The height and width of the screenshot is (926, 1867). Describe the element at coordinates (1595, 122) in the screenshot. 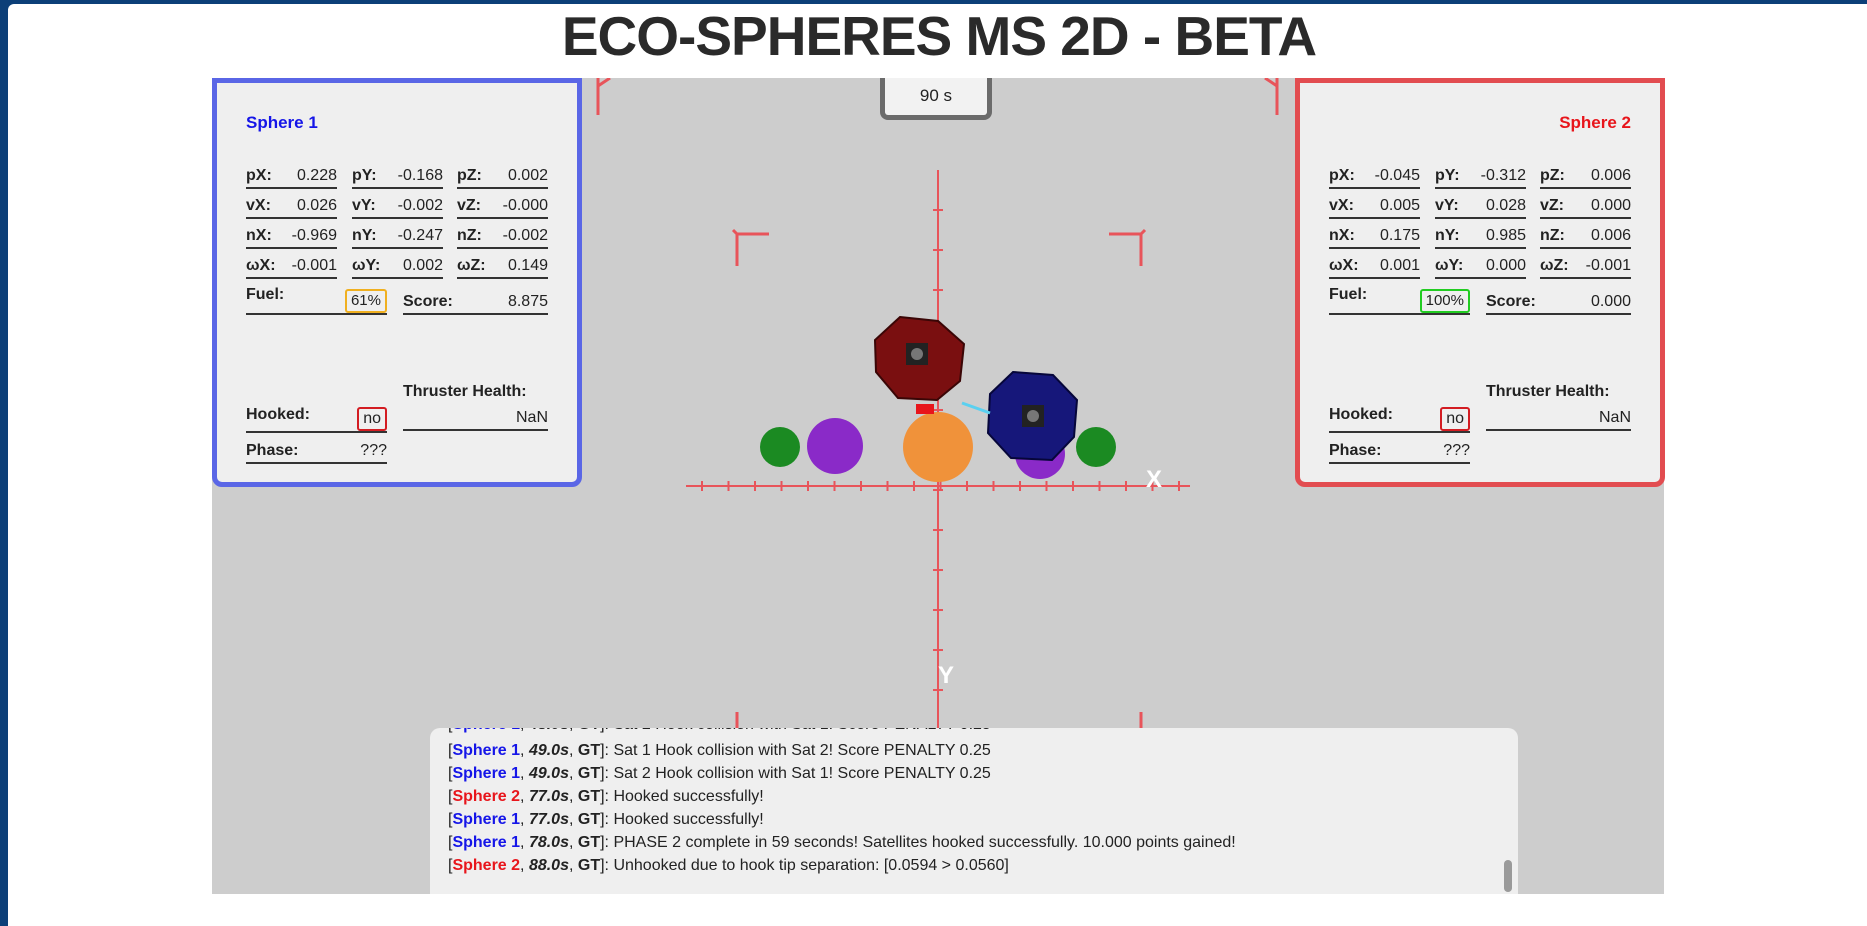

I see `sphere-2-title: Sphere 2` at that location.